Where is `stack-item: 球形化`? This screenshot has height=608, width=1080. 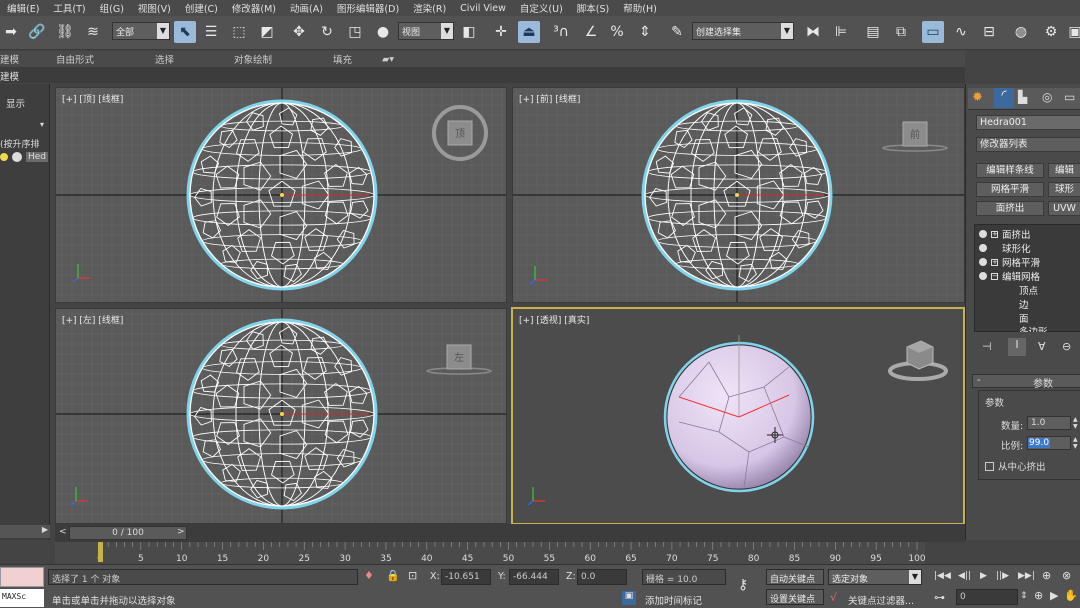 stack-item: 球形化 is located at coordinates (1005, 248).